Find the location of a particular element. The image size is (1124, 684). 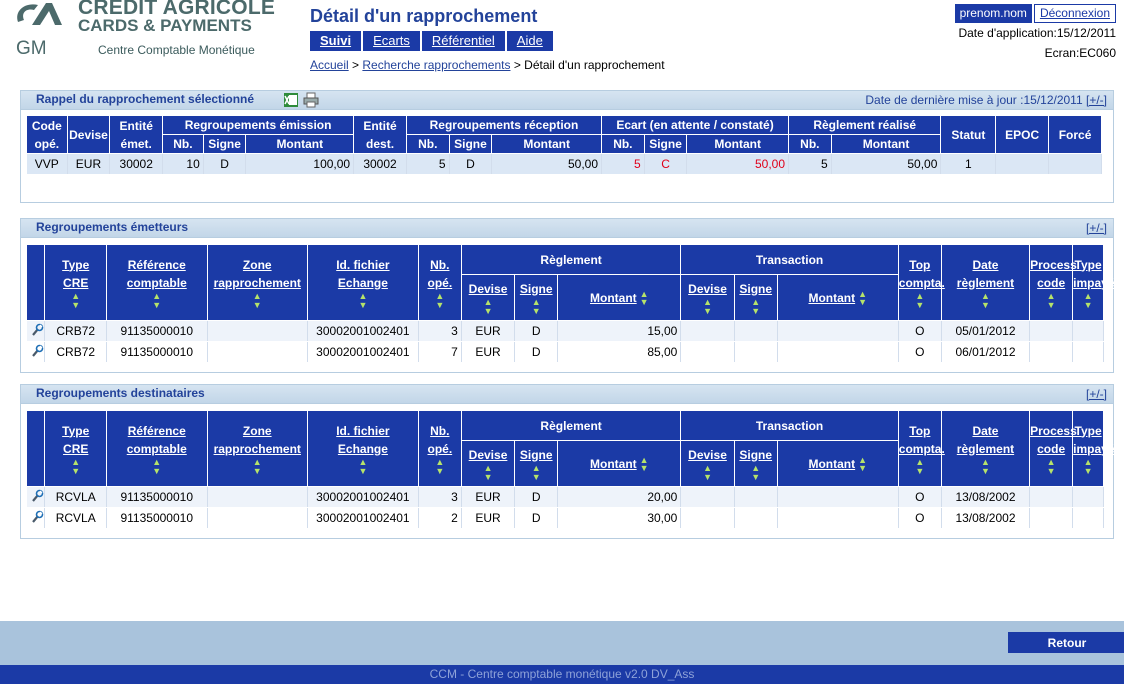

logout-link: Déconnexion is located at coordinates (1074, 13).